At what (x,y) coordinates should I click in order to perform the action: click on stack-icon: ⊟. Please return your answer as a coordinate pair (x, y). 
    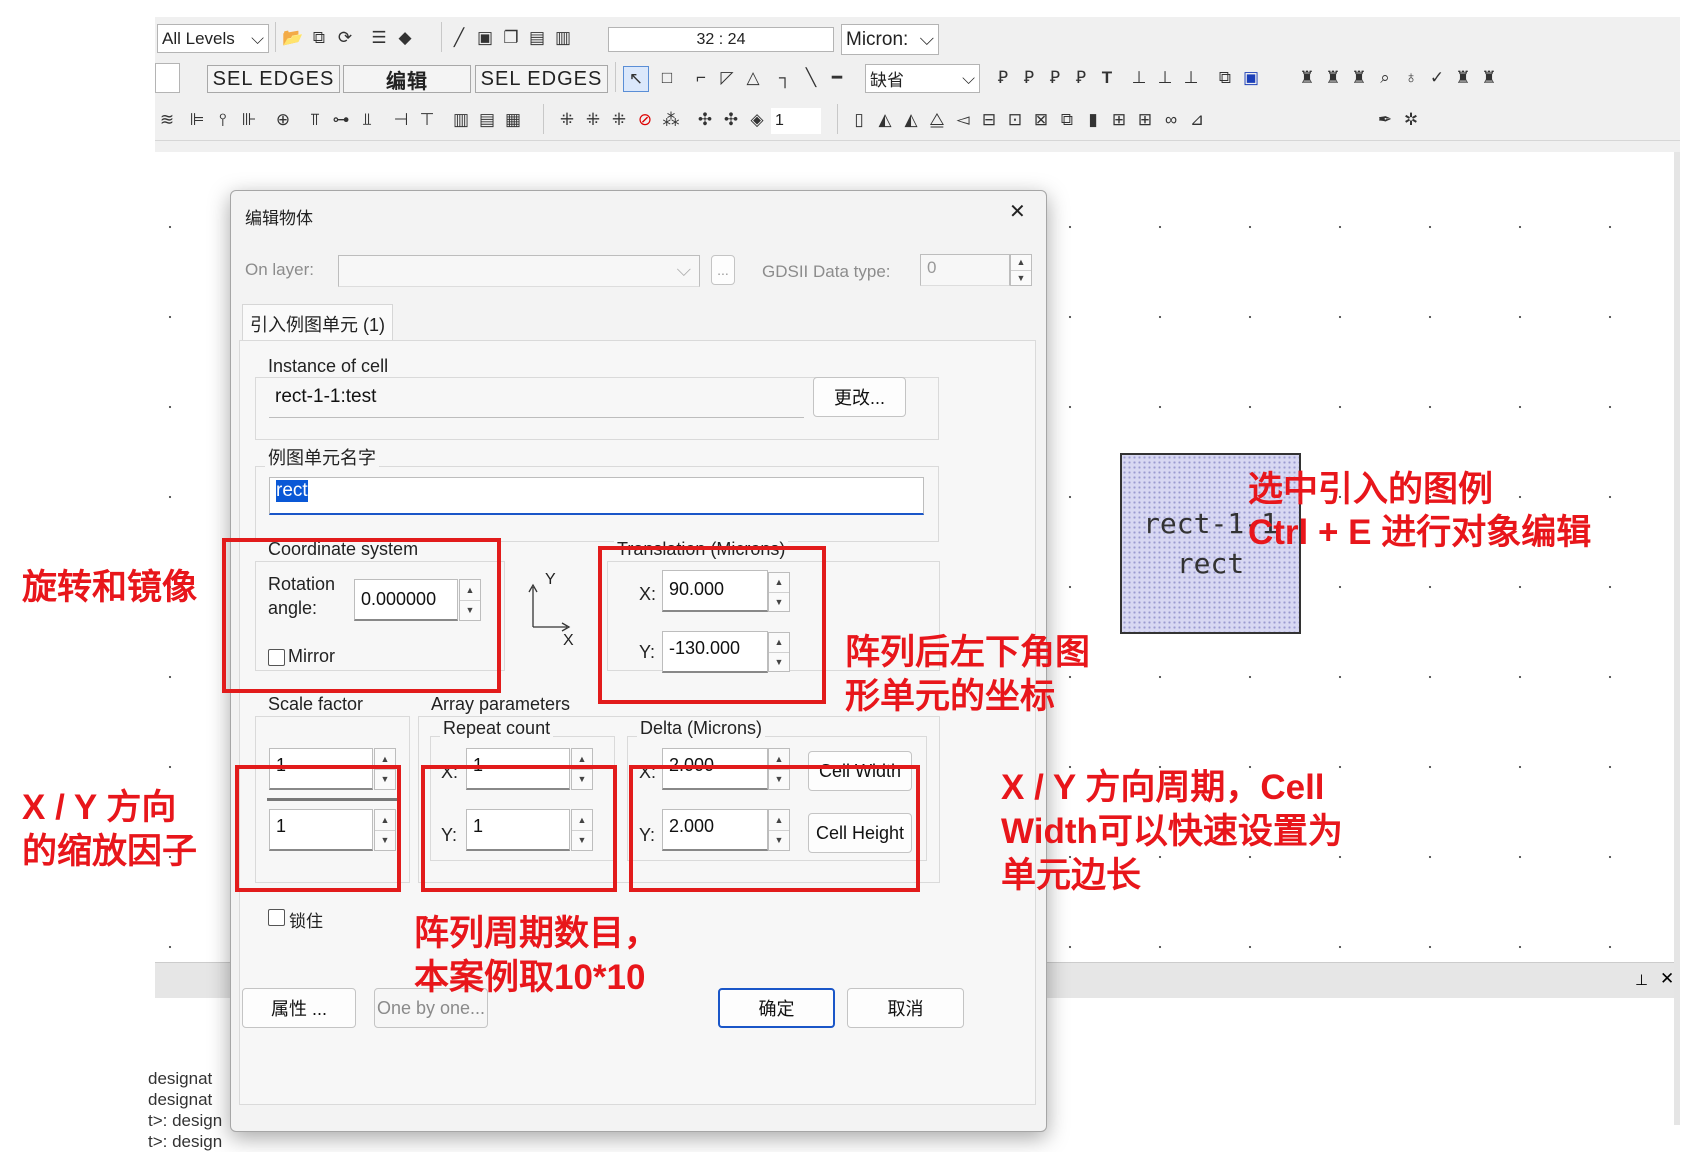
    Looking at the image, I should click on (989, 120).